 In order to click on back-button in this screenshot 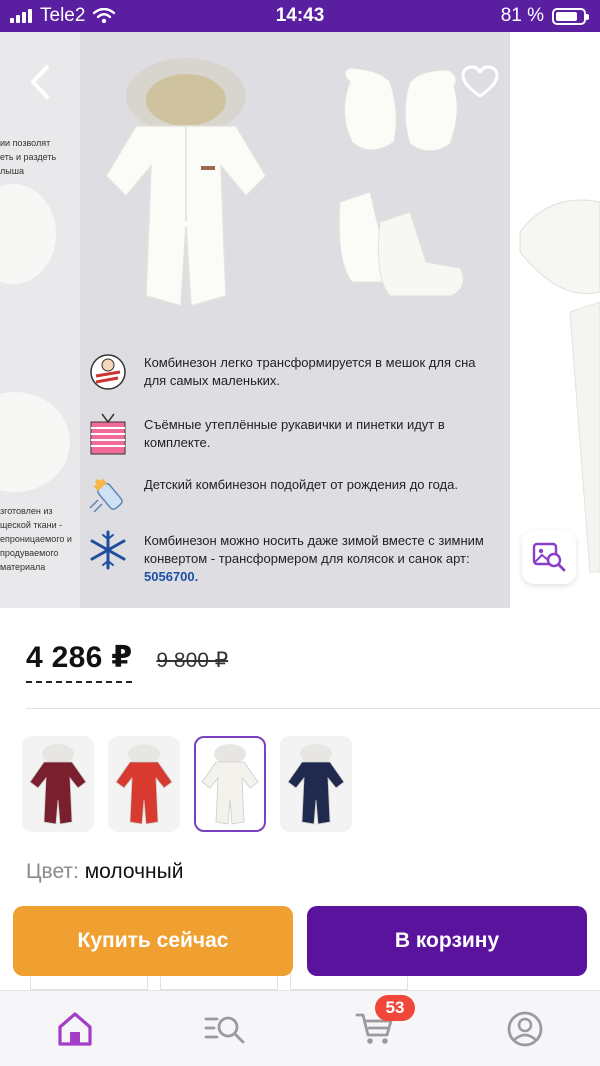, I will do `click(40, 82)`.